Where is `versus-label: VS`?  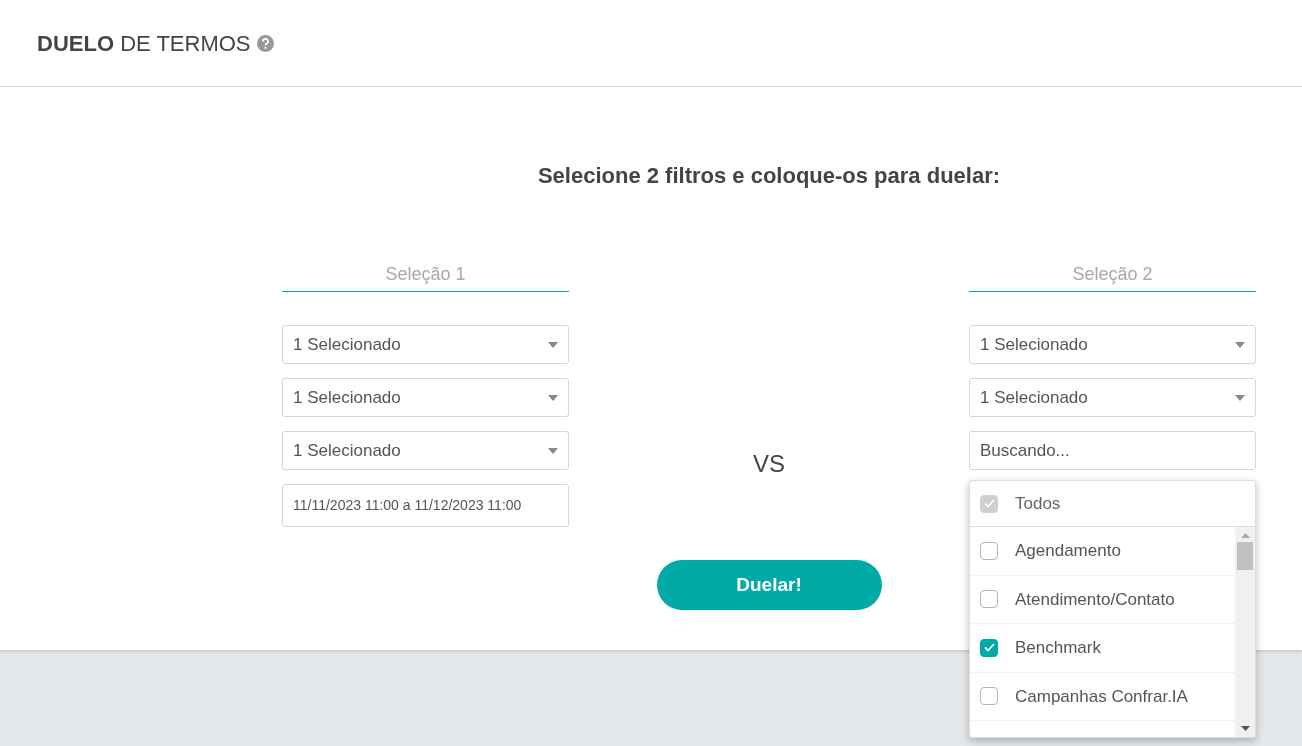
versus-label: VS is located at coordinates (769, 464).